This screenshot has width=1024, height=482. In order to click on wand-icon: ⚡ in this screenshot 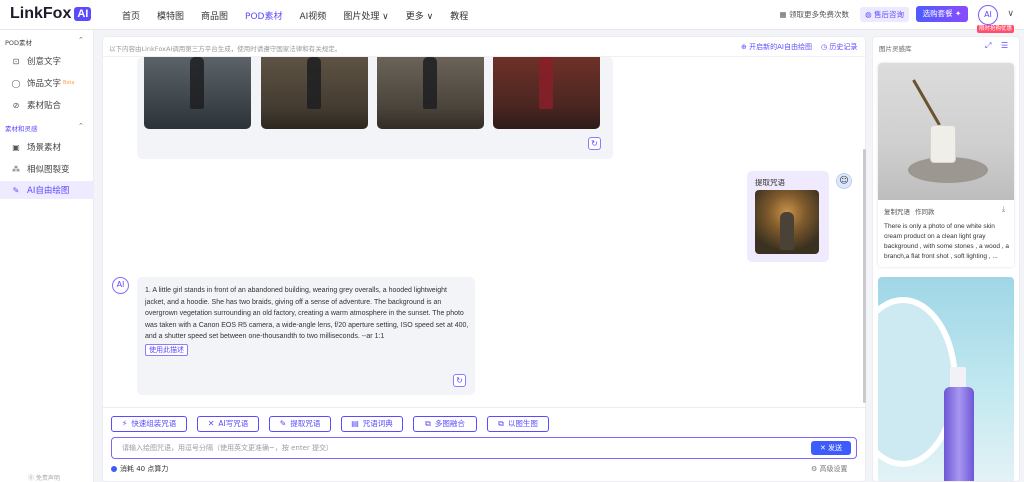, I will do `click(124, 423)`.